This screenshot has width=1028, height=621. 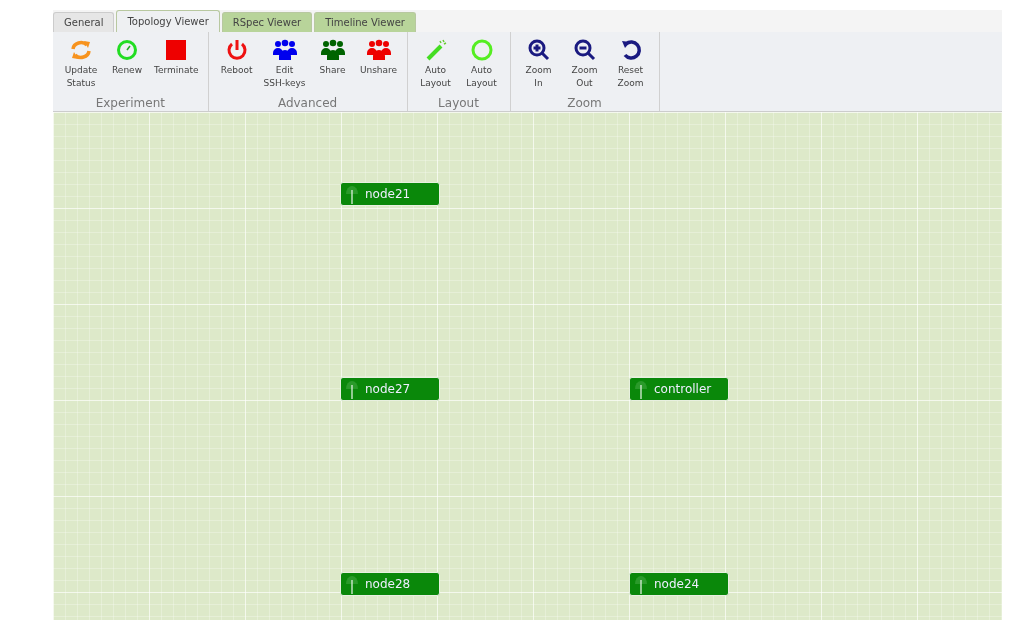 I want to click on tab: Topology Viewer, so click(x=168, y=21).